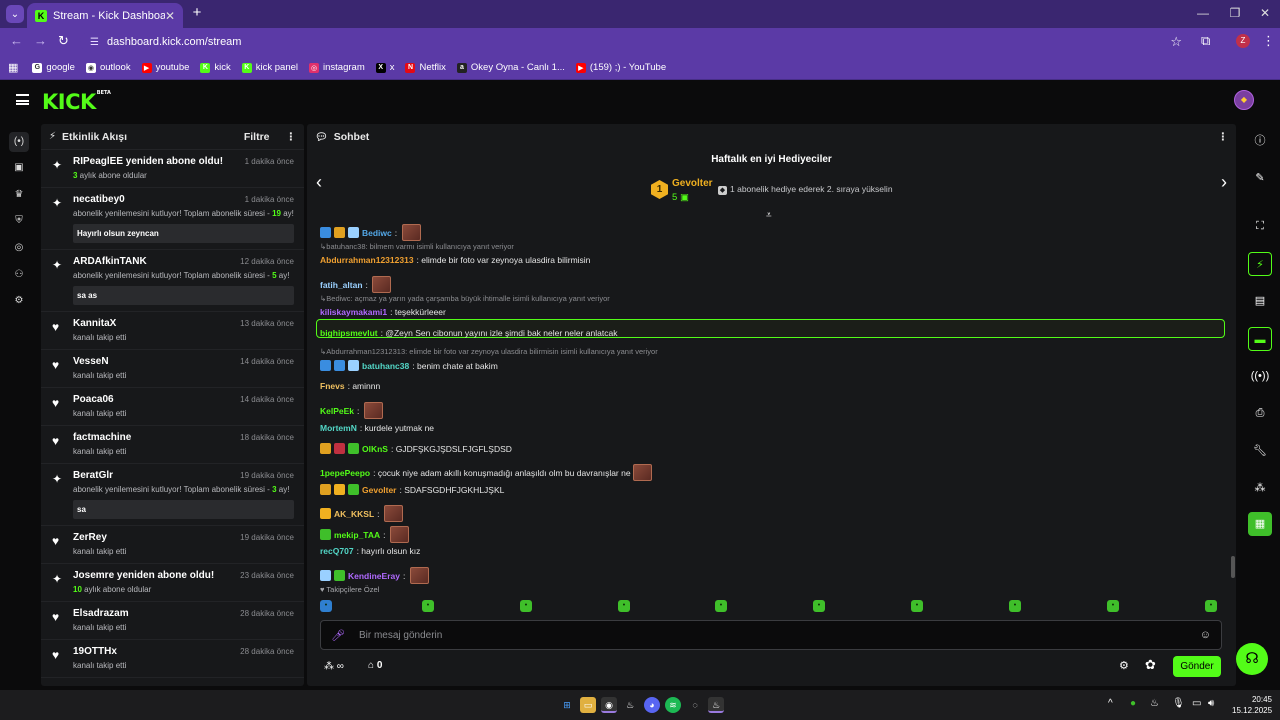 Image resolution: width=1280 pixels, height=720 pixels. Describe the element at coordinates (1260, 264) in the screenshot. I see `activity-toggle-icon: ⚡` at that location.